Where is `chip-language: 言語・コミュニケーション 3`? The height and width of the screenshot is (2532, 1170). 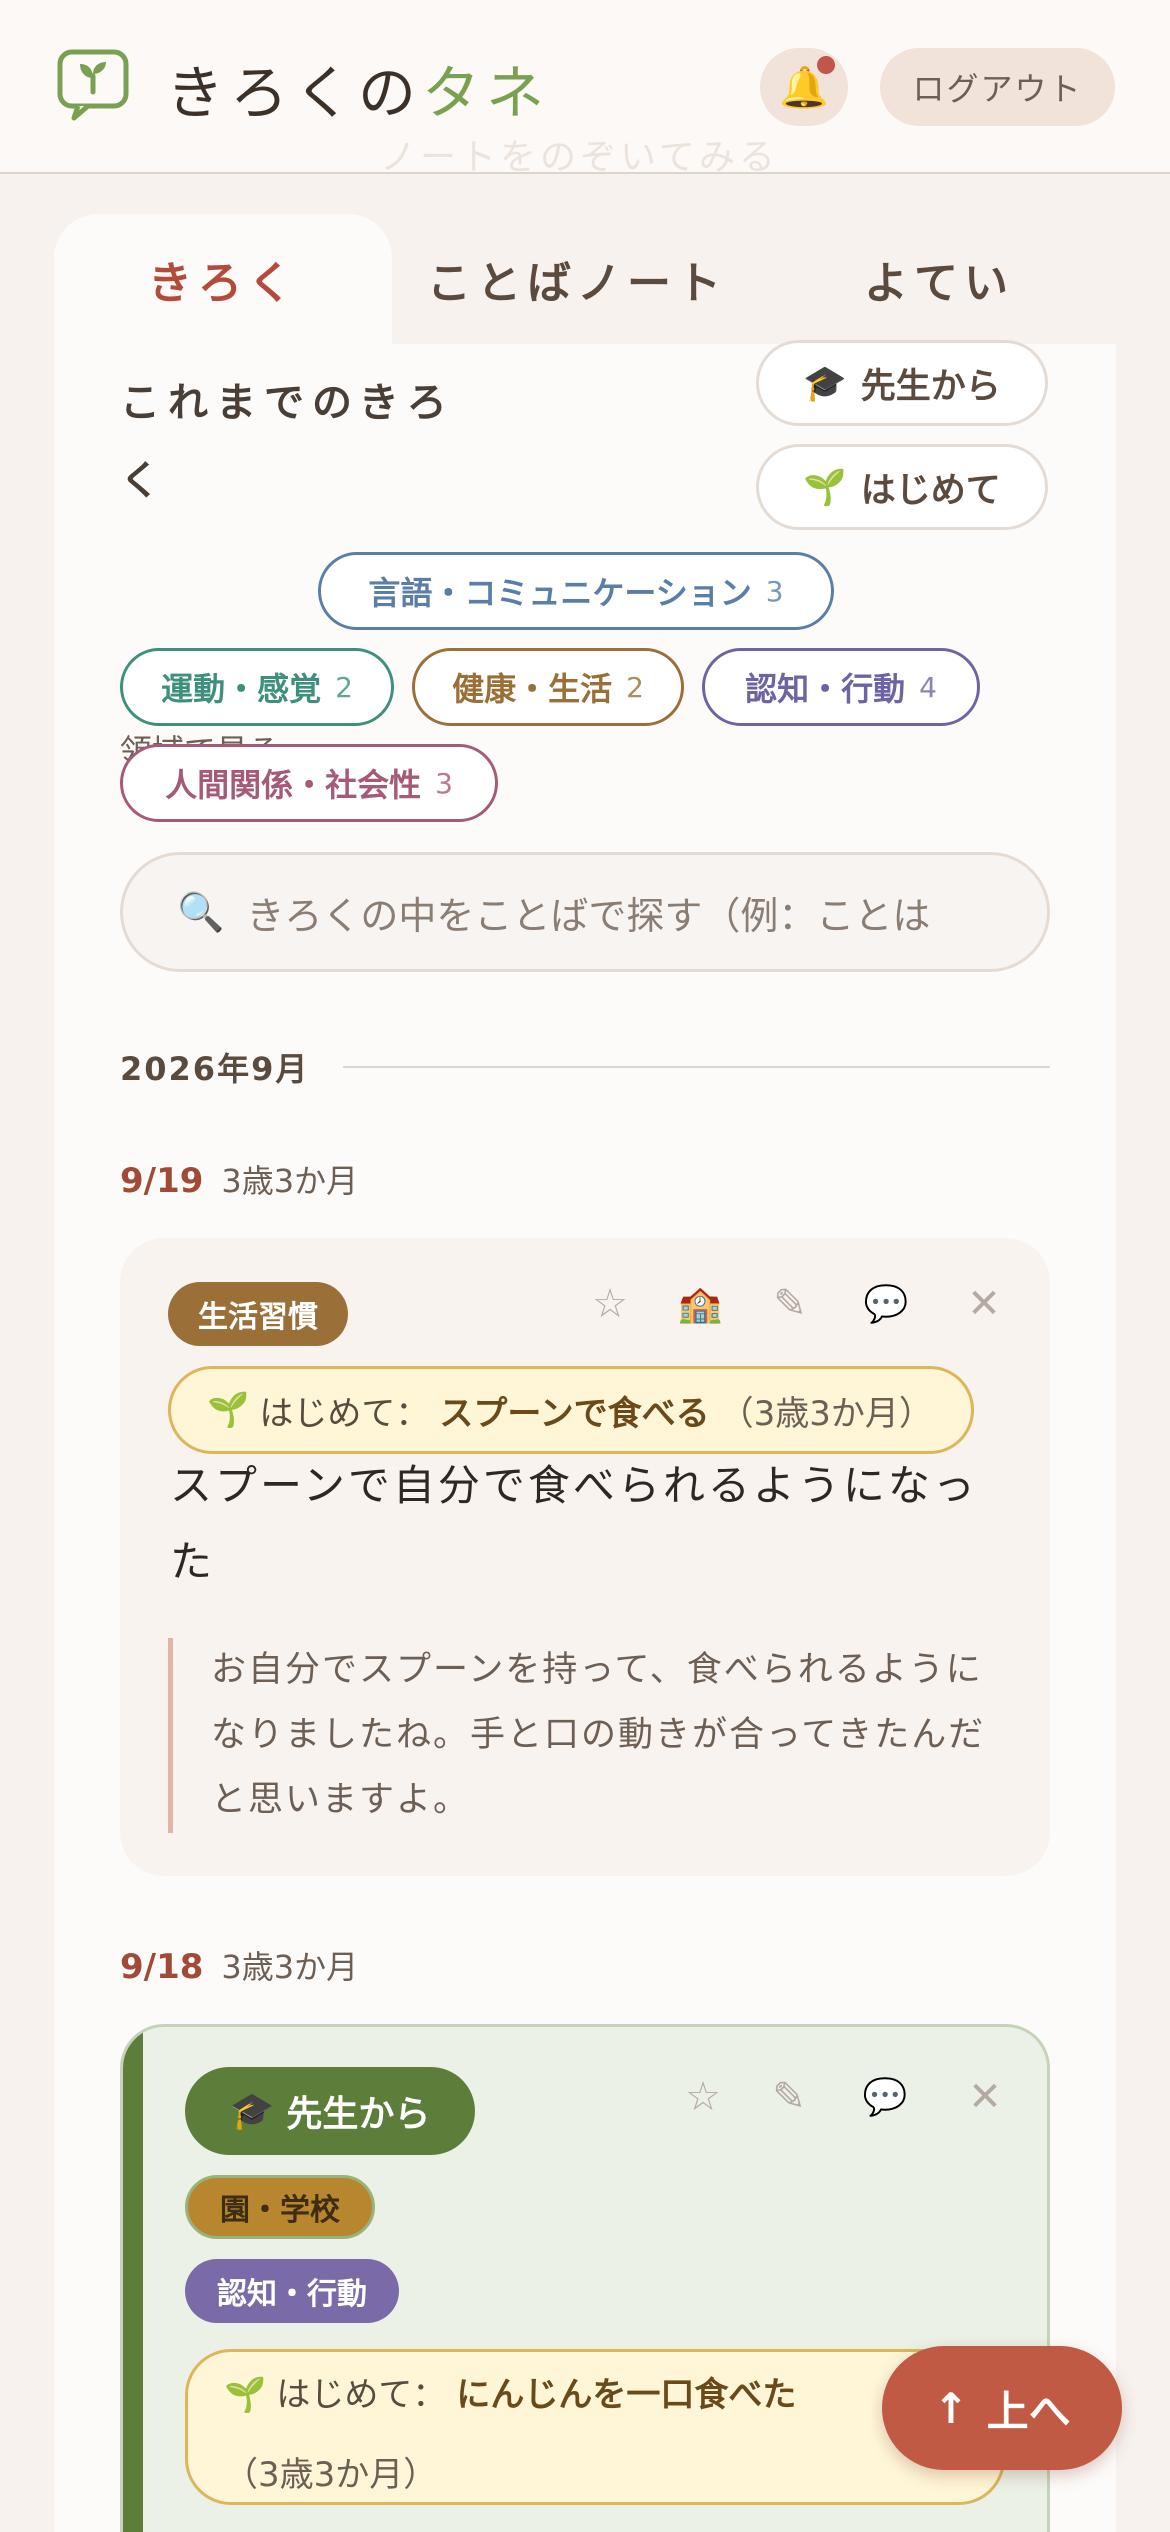 chip-language: 言語・コミュニケーション 3 is located at coordinates (576, 591).